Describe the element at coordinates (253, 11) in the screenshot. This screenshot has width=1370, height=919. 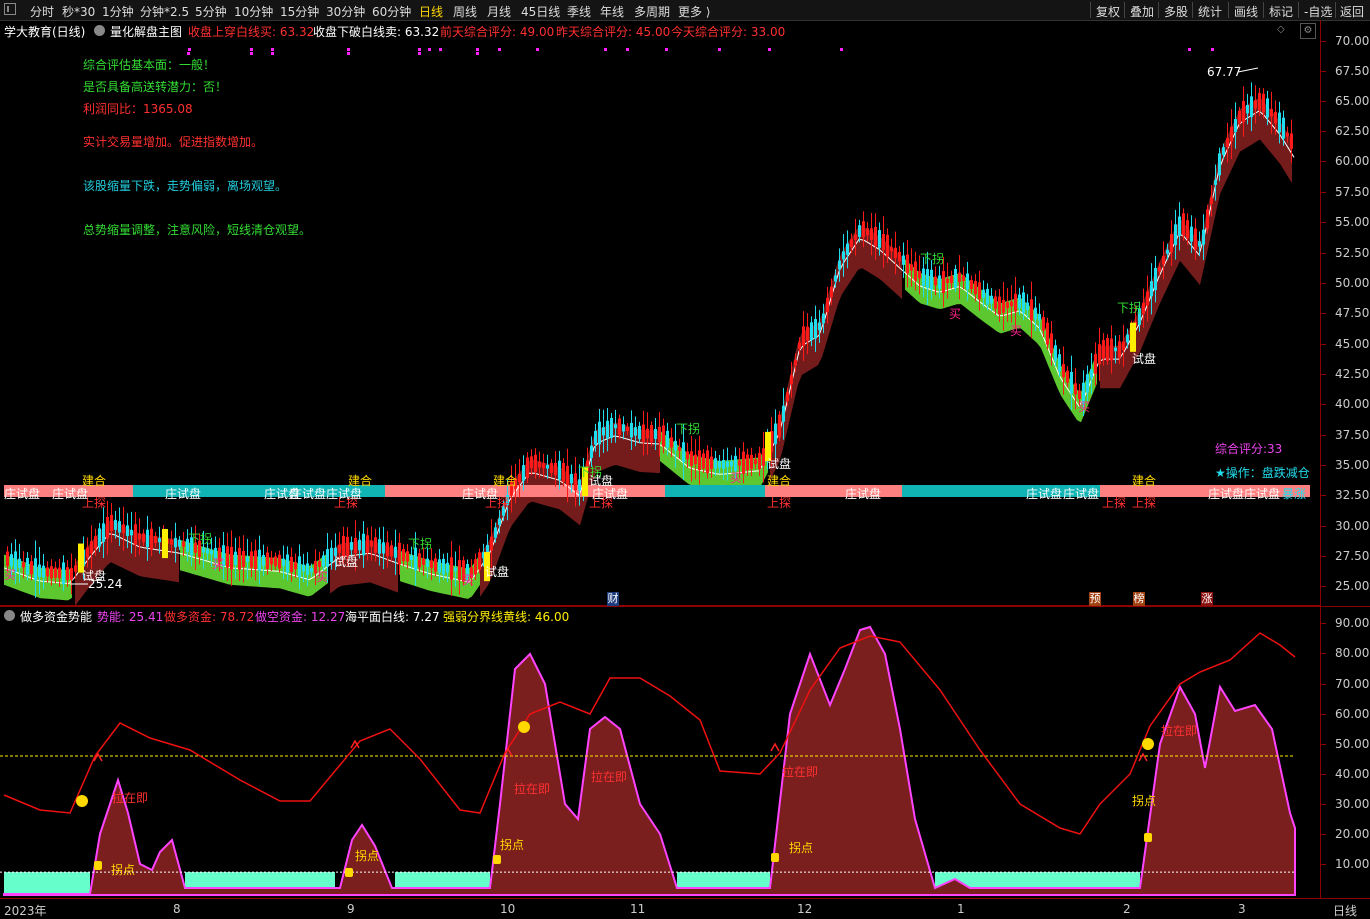
I see `period-10min: 10分钟` at that location.